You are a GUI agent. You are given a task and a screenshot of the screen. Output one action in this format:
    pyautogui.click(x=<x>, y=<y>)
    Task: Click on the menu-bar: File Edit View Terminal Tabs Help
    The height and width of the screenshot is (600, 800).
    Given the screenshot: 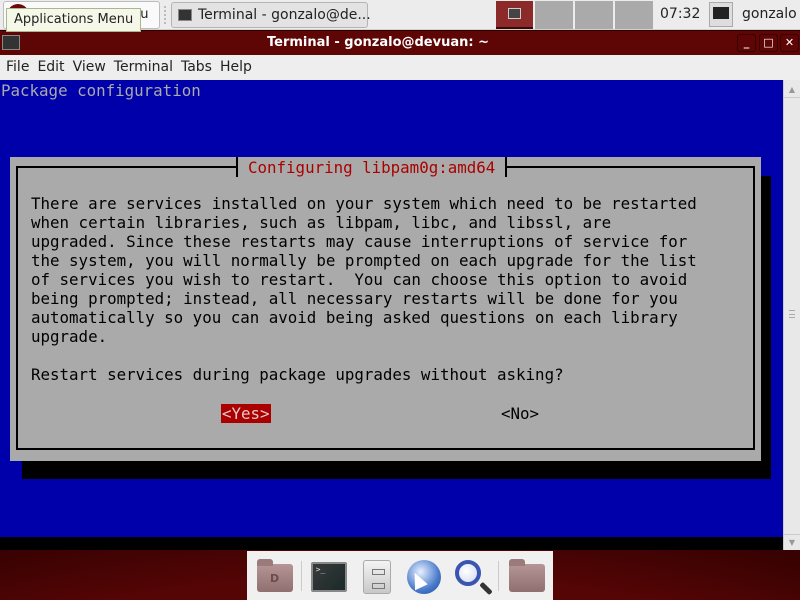 What is the action you would take?
    pyautogui.click(x=400, y=67)
    